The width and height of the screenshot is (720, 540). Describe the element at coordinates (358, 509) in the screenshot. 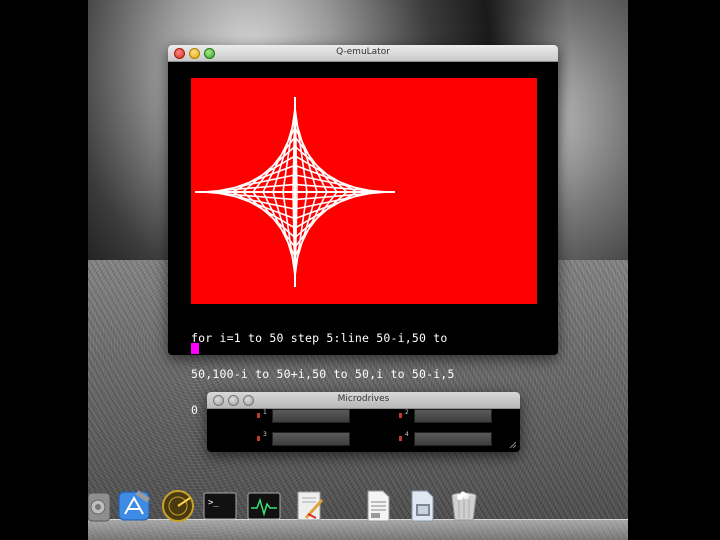

I see `dock: >_` at that location.